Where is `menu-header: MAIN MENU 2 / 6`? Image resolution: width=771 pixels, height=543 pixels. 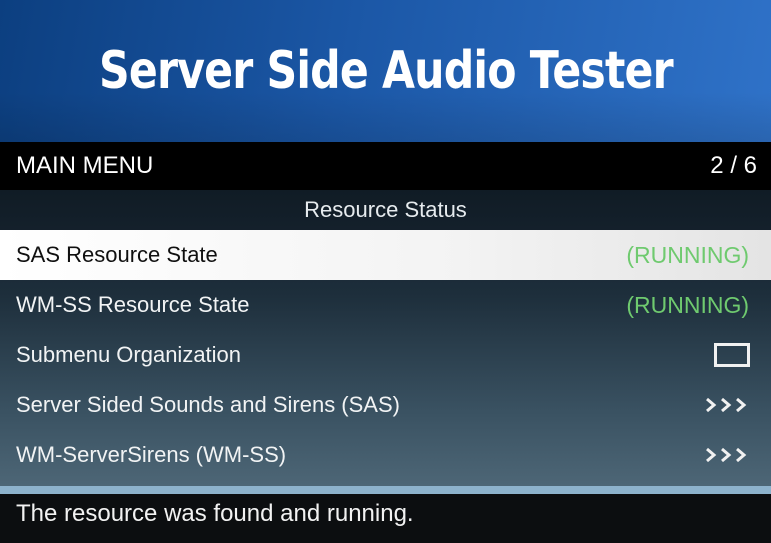
menu-header: MAIN MENU 2 / 6 is located at coordinates (385, 166).